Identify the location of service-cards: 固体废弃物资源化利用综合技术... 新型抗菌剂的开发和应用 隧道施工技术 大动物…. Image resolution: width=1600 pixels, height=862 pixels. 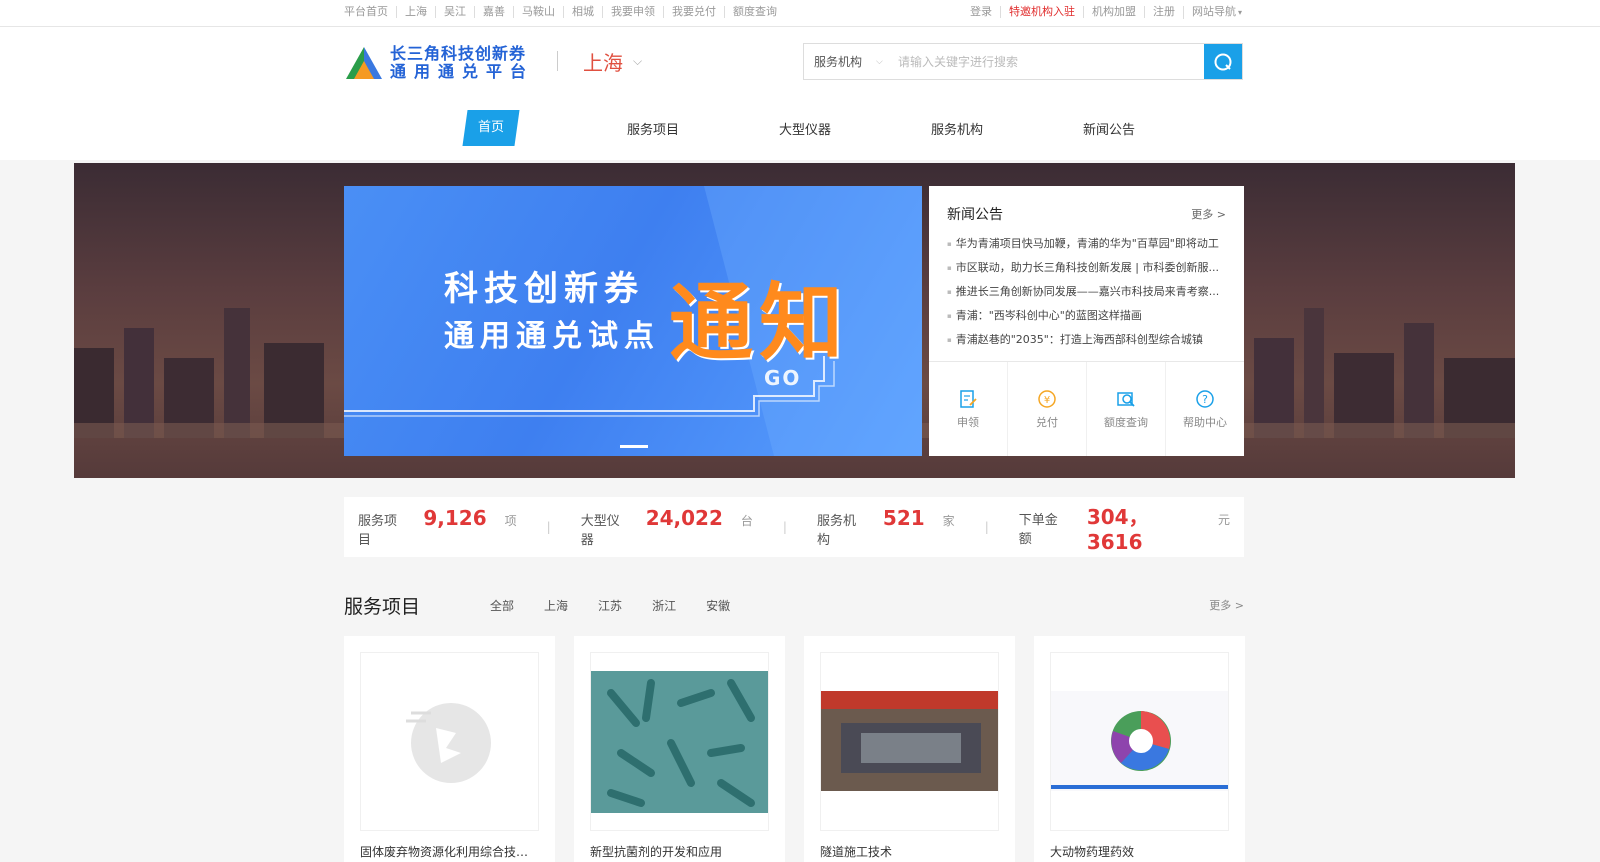
(794, 749).